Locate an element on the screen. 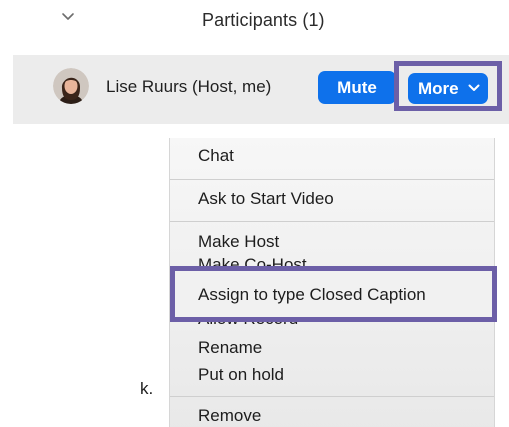 This screenshot has width=509, height=427. menu-item-put-on-hold: Put on hold is located at coordinates (241, 375).